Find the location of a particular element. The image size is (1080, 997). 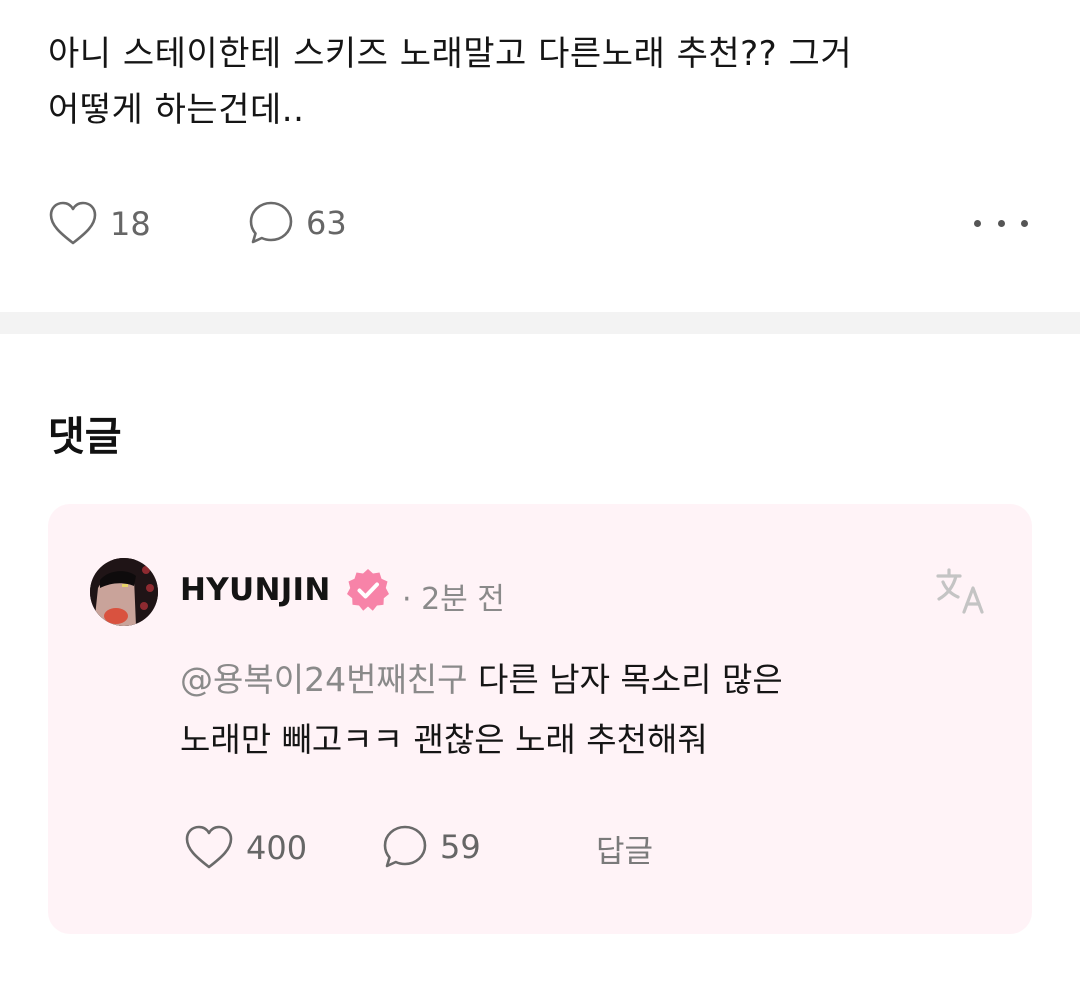

comment-username: HYUNJIN is located at coordinates (255, 590).